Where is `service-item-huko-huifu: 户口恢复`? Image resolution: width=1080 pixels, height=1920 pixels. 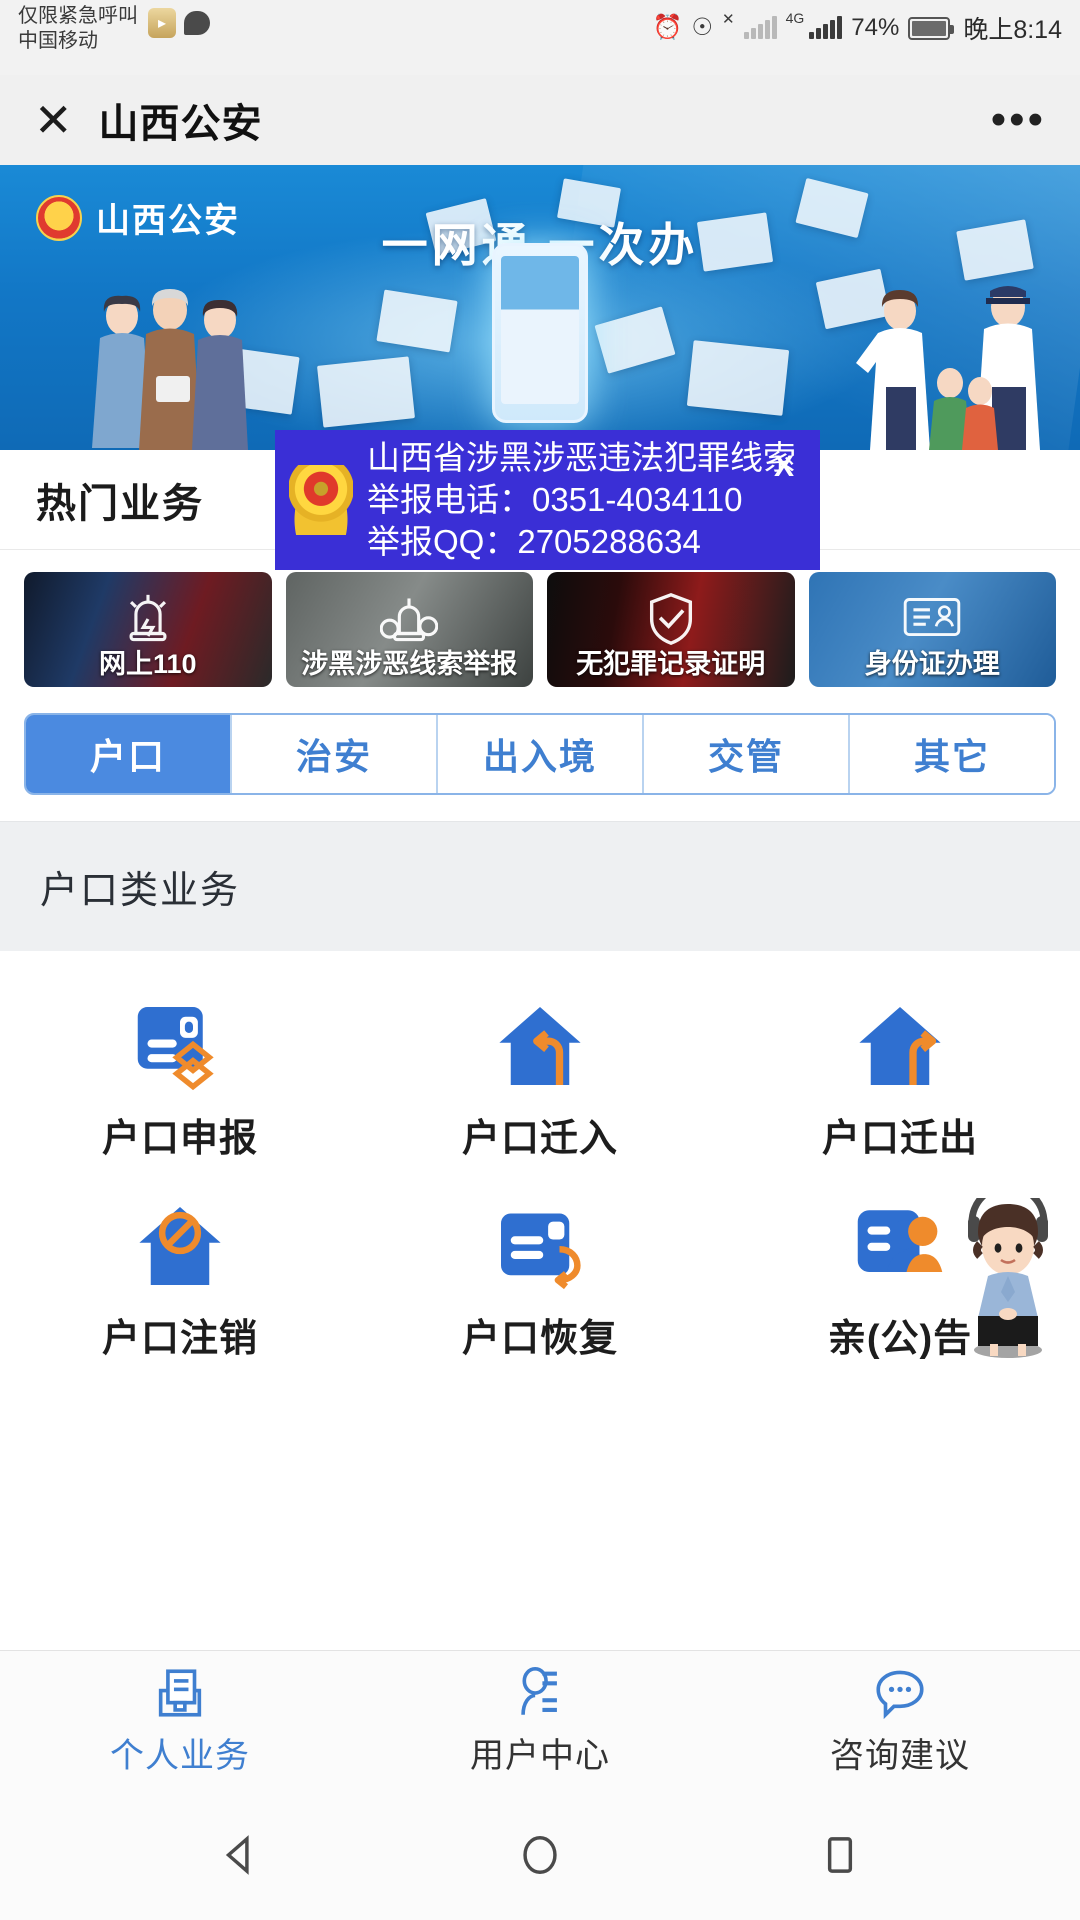
service-item-huko-huifu: 户口恢复 is located at coordinates (540, 1291).